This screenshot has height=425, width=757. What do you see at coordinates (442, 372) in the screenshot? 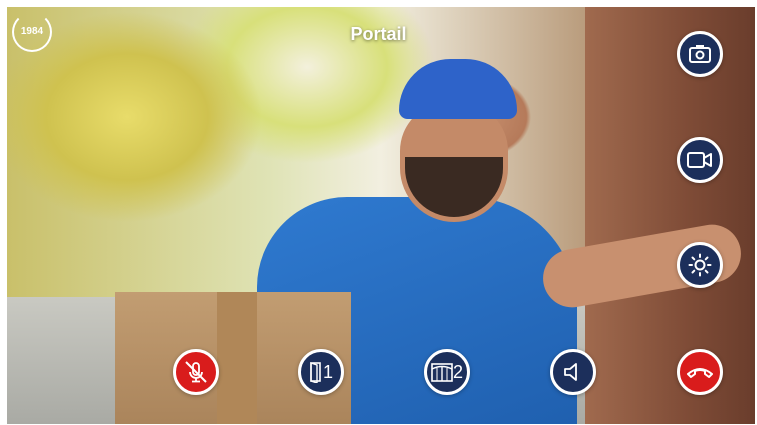
I see `gate-icon` at bounding box center [442, 372].